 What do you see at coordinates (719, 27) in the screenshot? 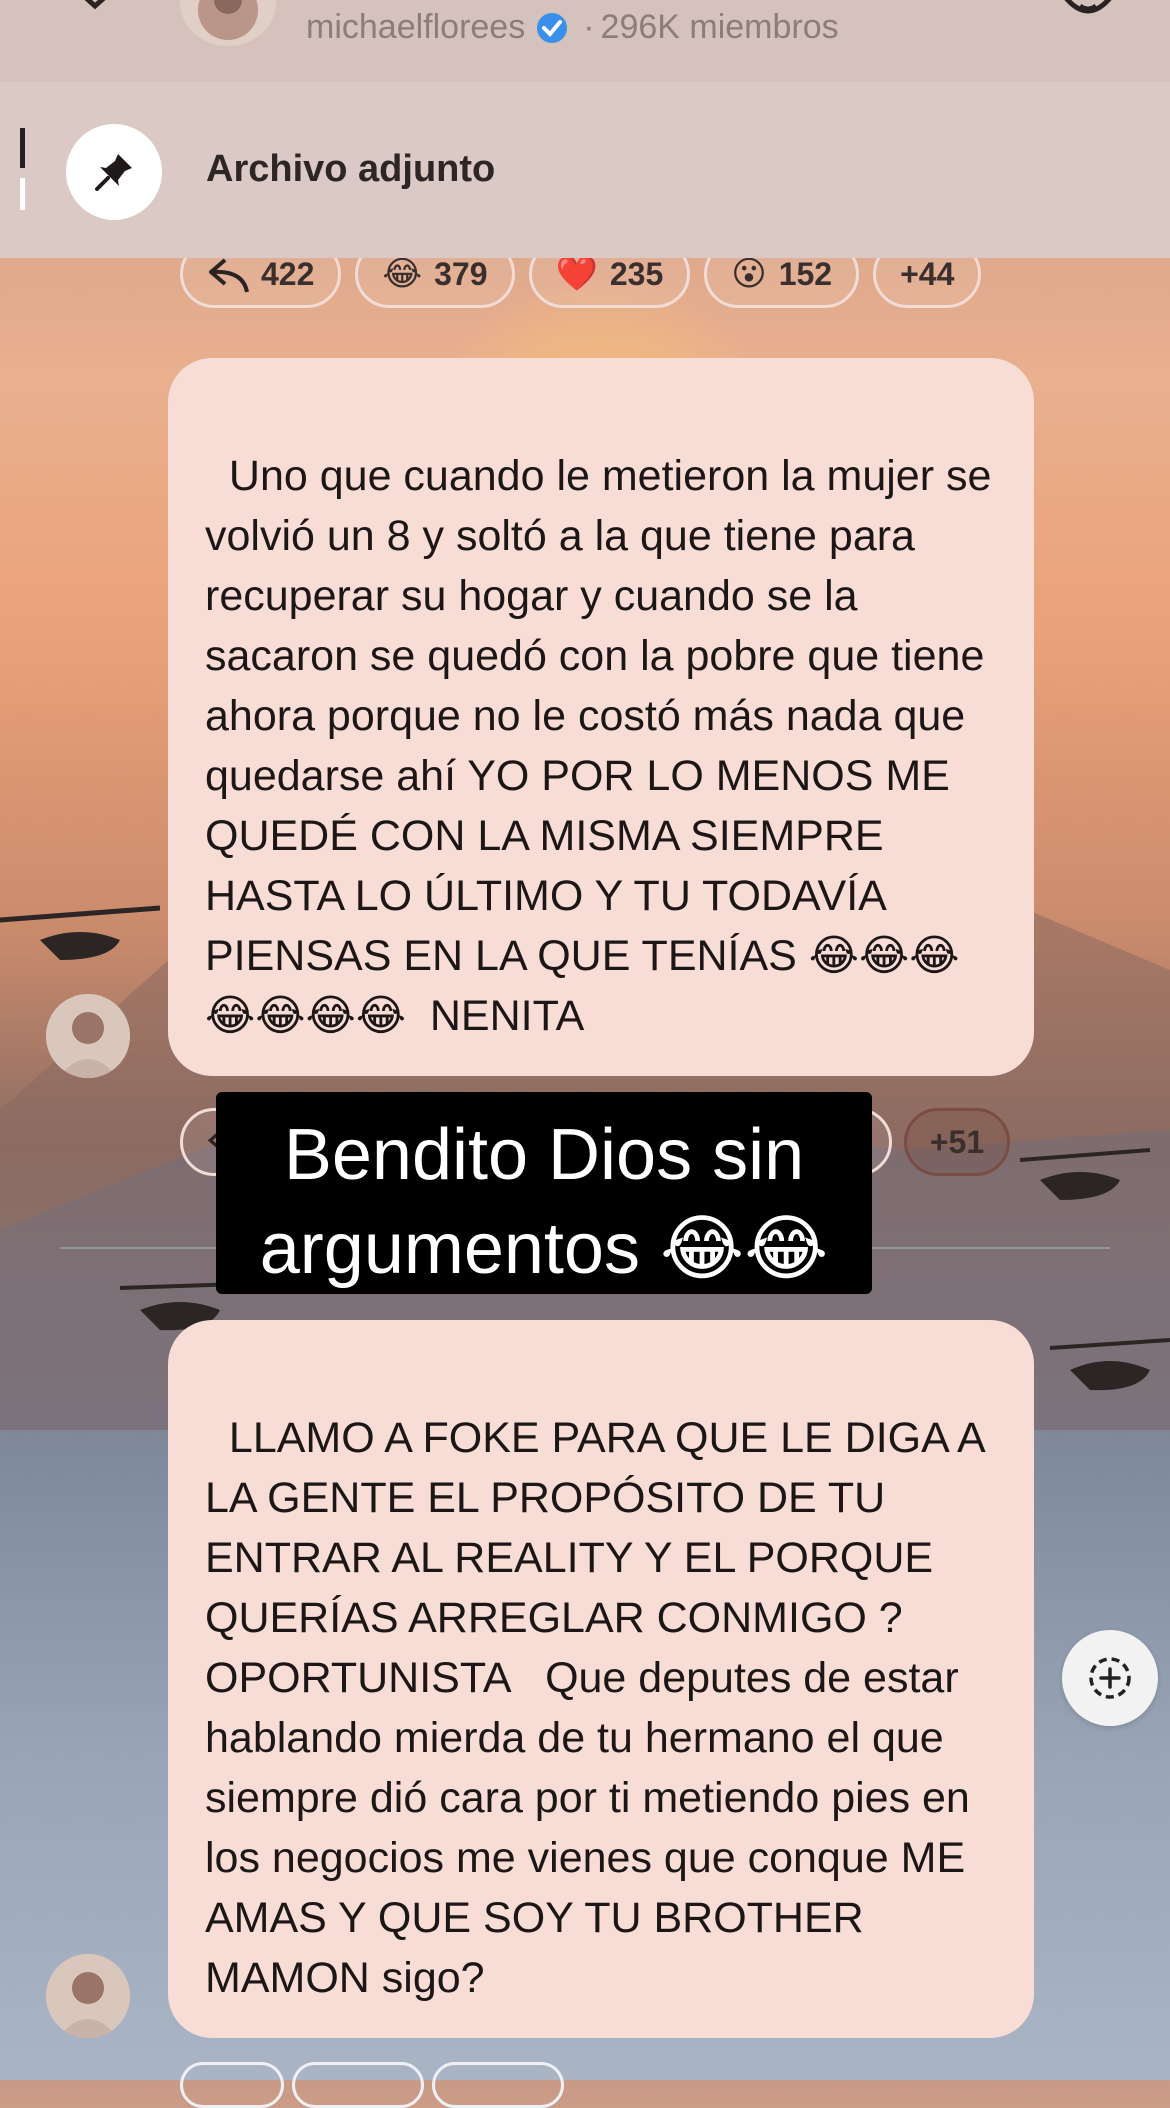
I see `member-count: 296K miembros` at bounding box center [719, 27].